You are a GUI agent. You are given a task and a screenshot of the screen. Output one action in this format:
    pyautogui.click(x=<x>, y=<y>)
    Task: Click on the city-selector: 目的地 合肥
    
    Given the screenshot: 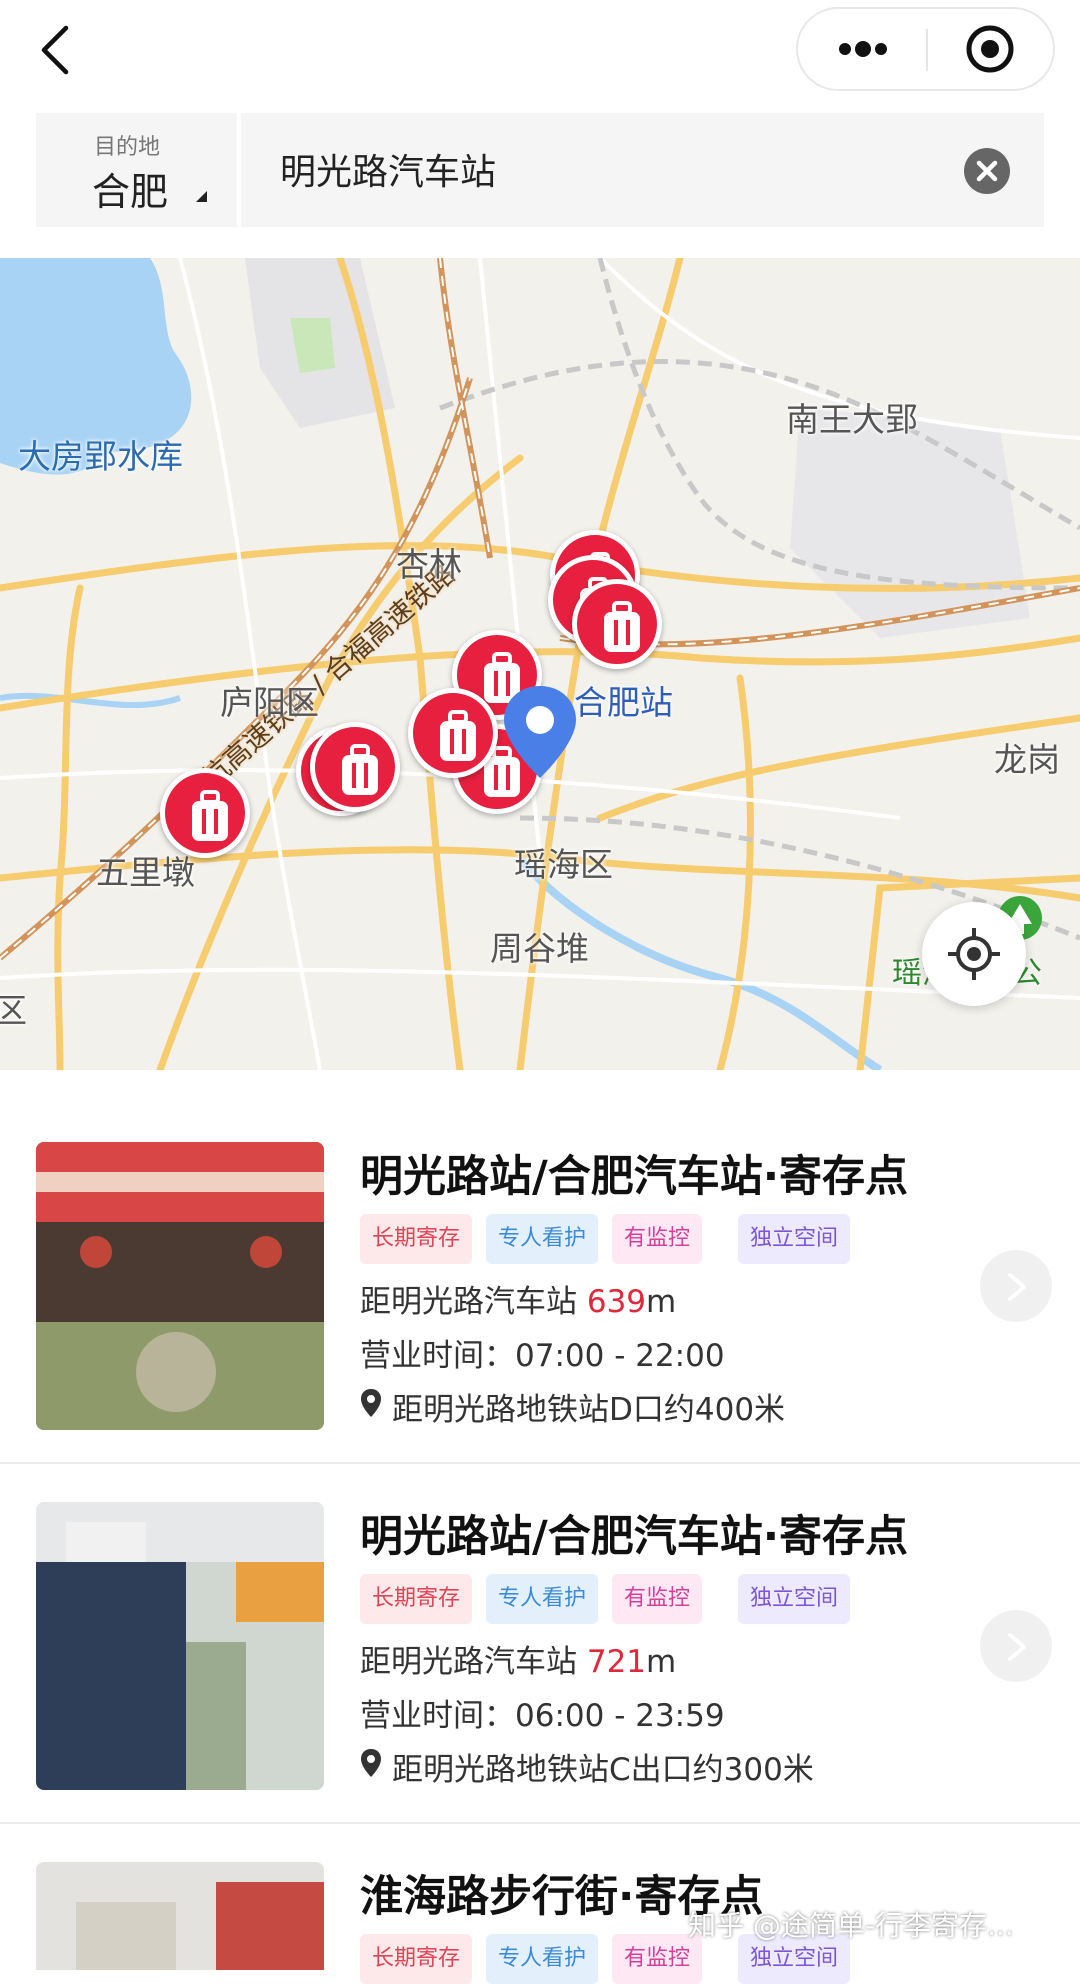 What is the action you would take?
    pyautogui.click(x=136, y=170)
    